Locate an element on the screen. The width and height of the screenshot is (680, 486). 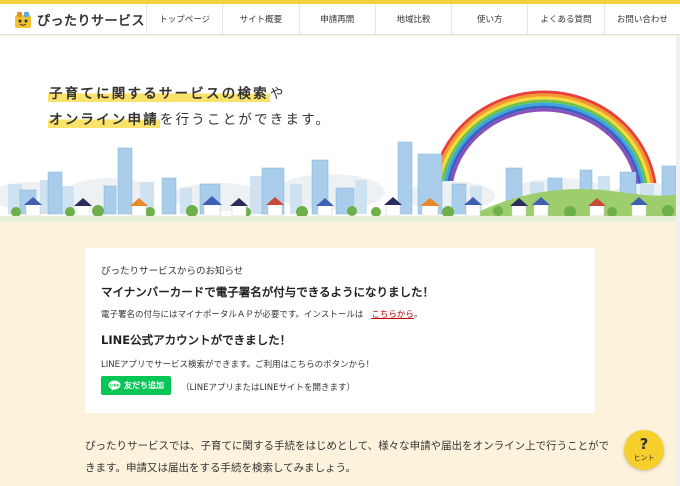
svg-text: LINE is located at coordinates (115, 386).